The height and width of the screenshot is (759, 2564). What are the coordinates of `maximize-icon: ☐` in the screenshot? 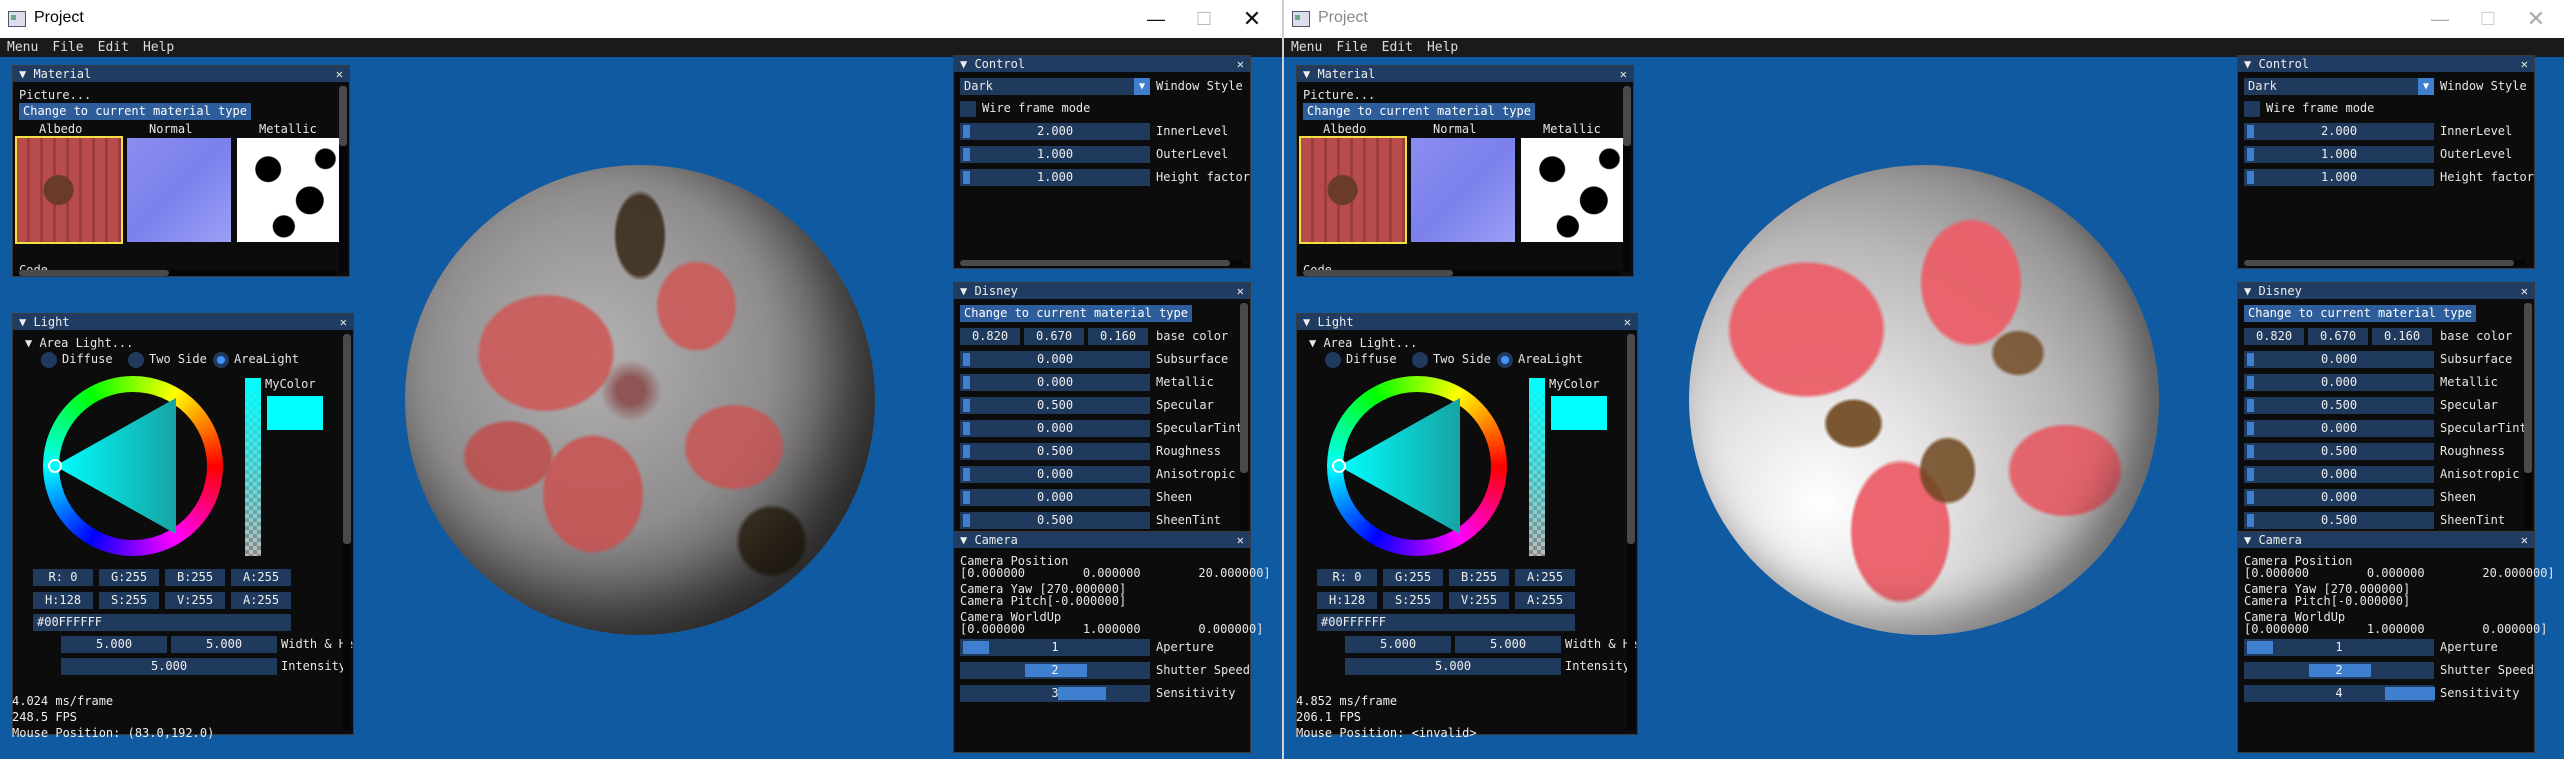 It's located at (2488, 19).